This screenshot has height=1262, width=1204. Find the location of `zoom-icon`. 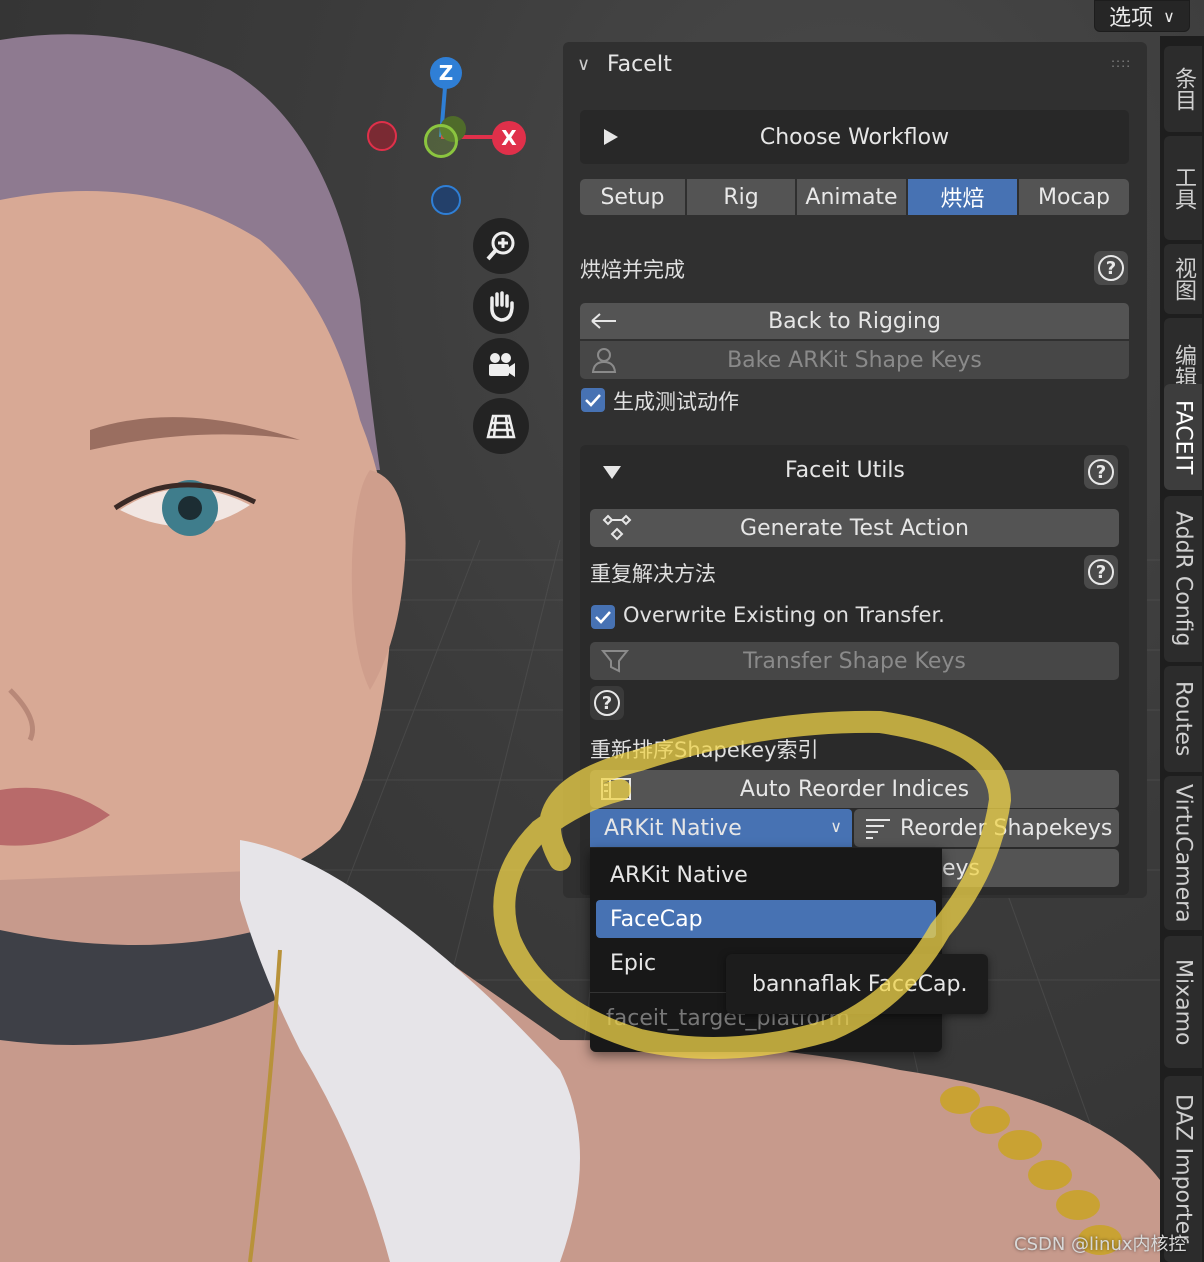

zoom-icon is located at coordinates (500, 246).